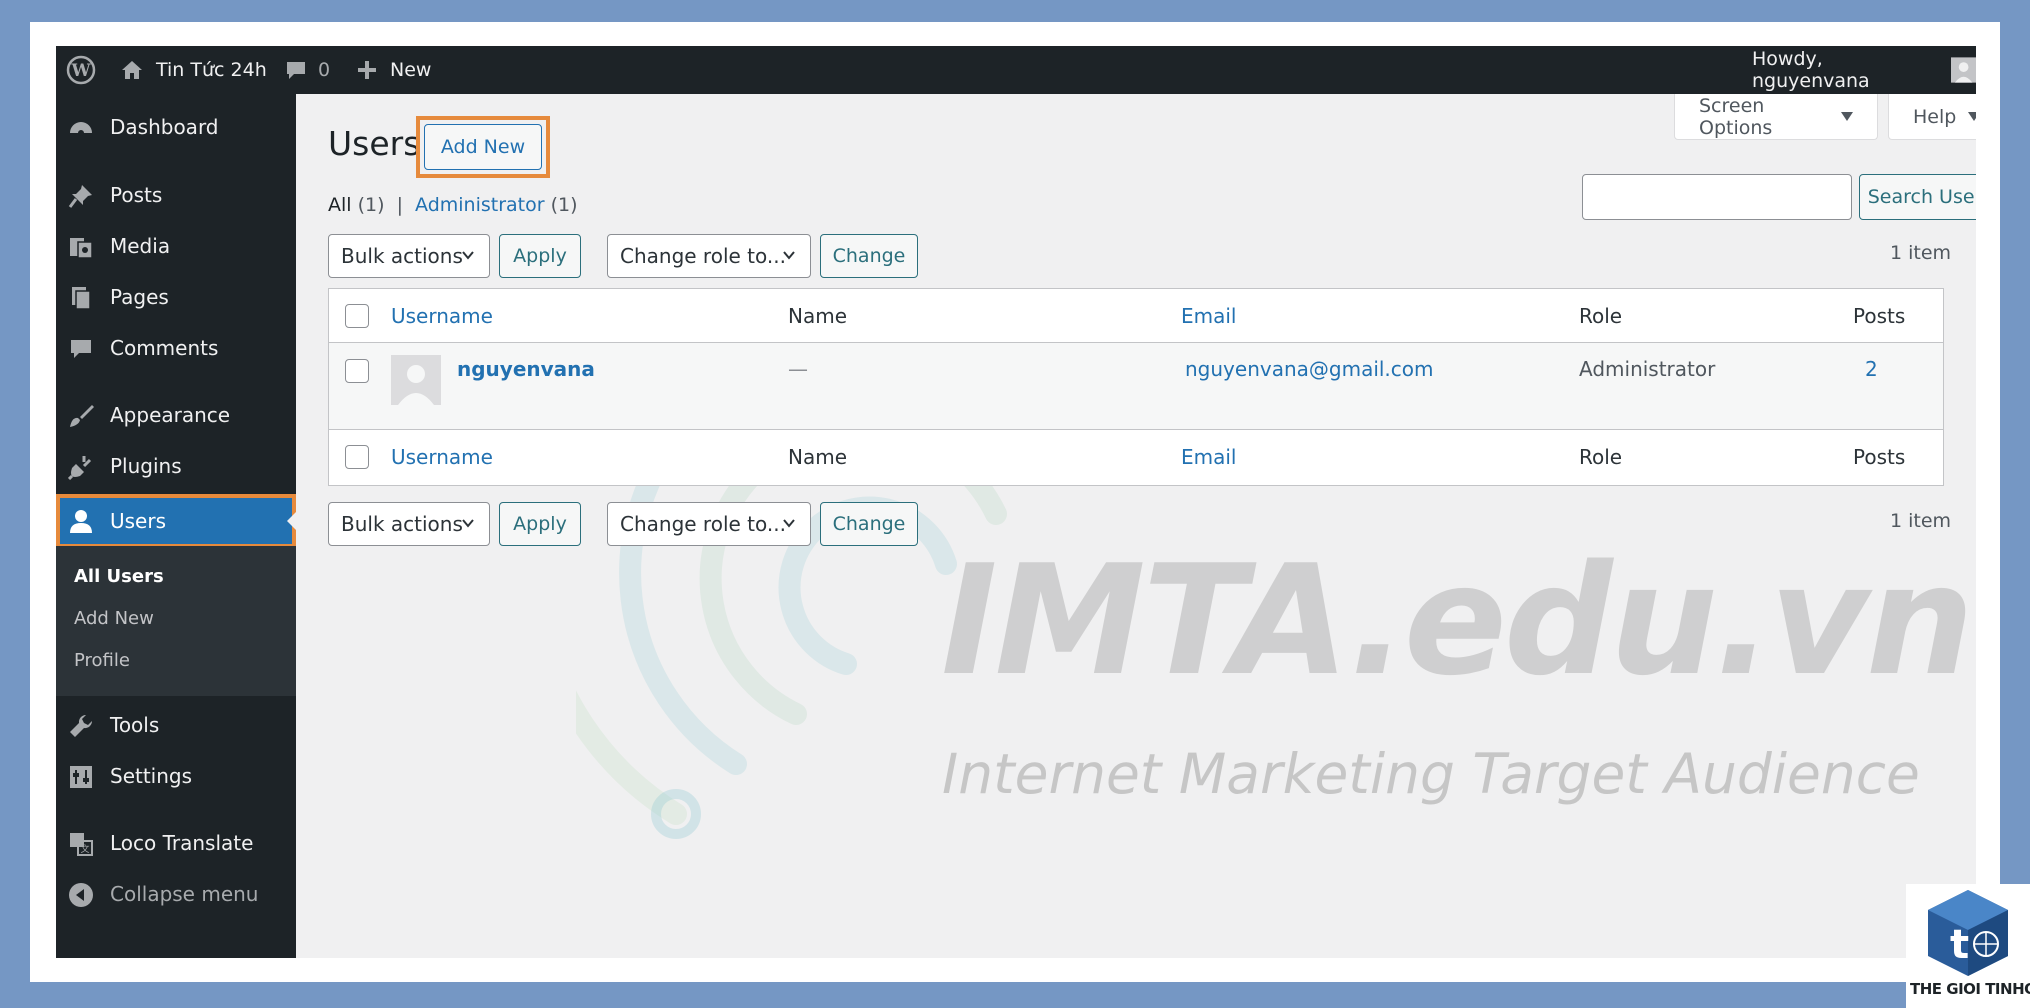 The image size is (2030, 1008). Describe the element at coordinates (176, 246) in the screenshot. I see `sidebar-item-media: Media` at that location.